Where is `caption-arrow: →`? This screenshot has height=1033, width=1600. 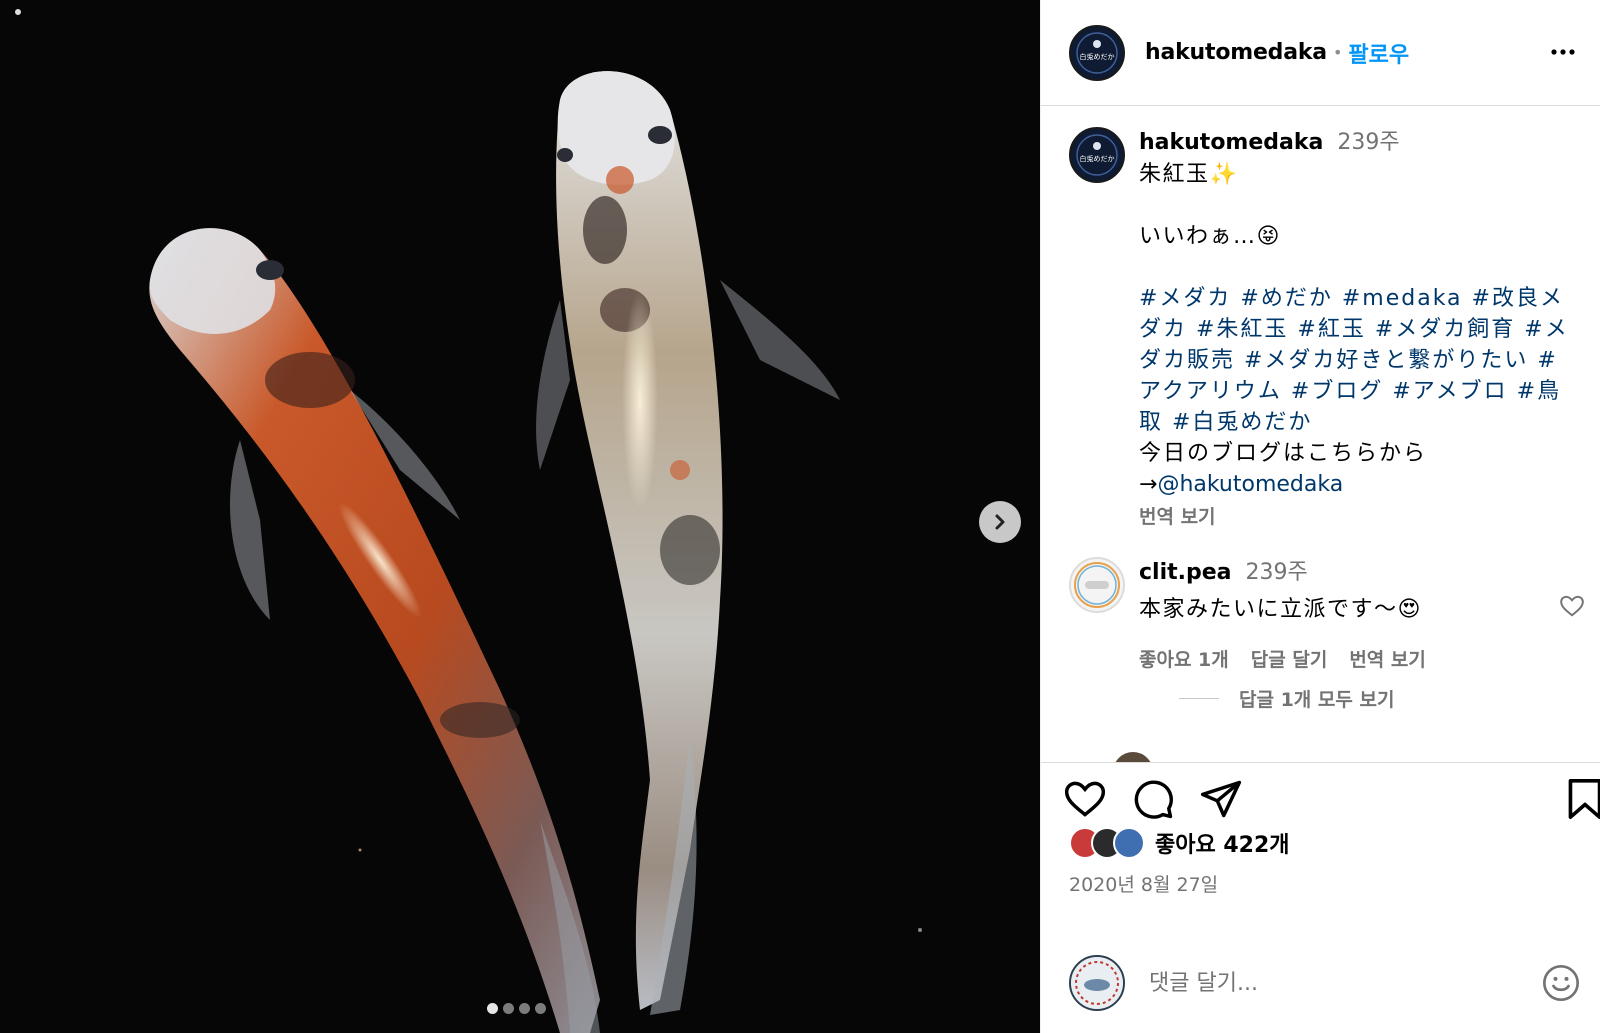 caption-arrow: → is located at coordinates (1148, 484).